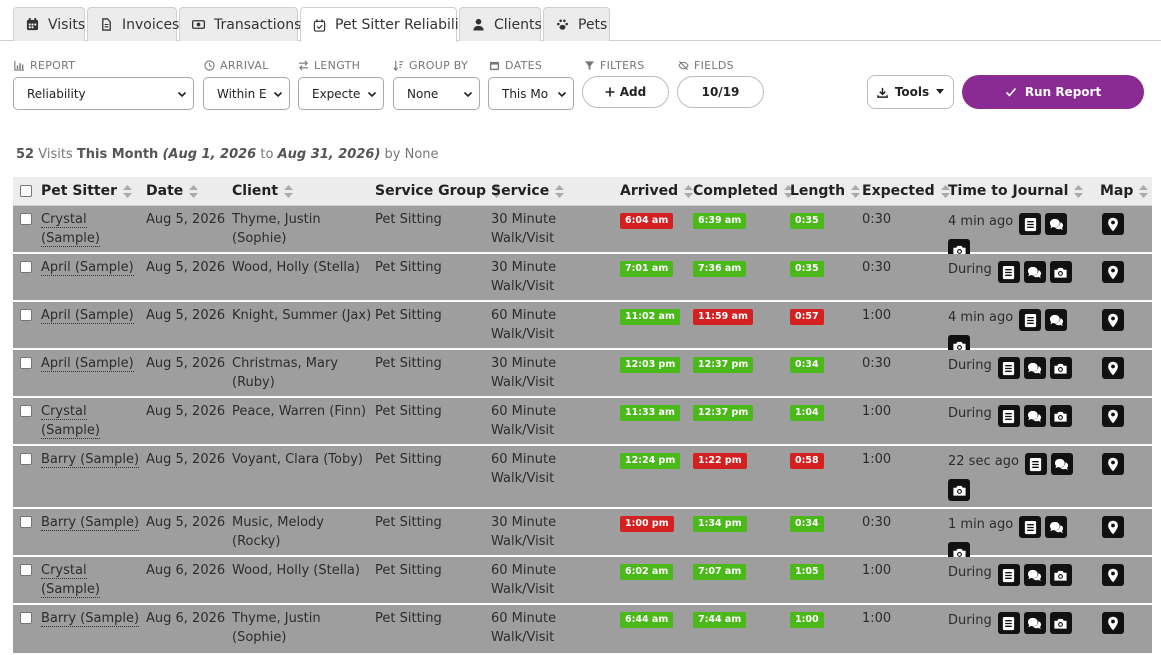 The width and height of the screenshot is (1161, 655). I want to click on group-by-select: None, so click(436, 93).